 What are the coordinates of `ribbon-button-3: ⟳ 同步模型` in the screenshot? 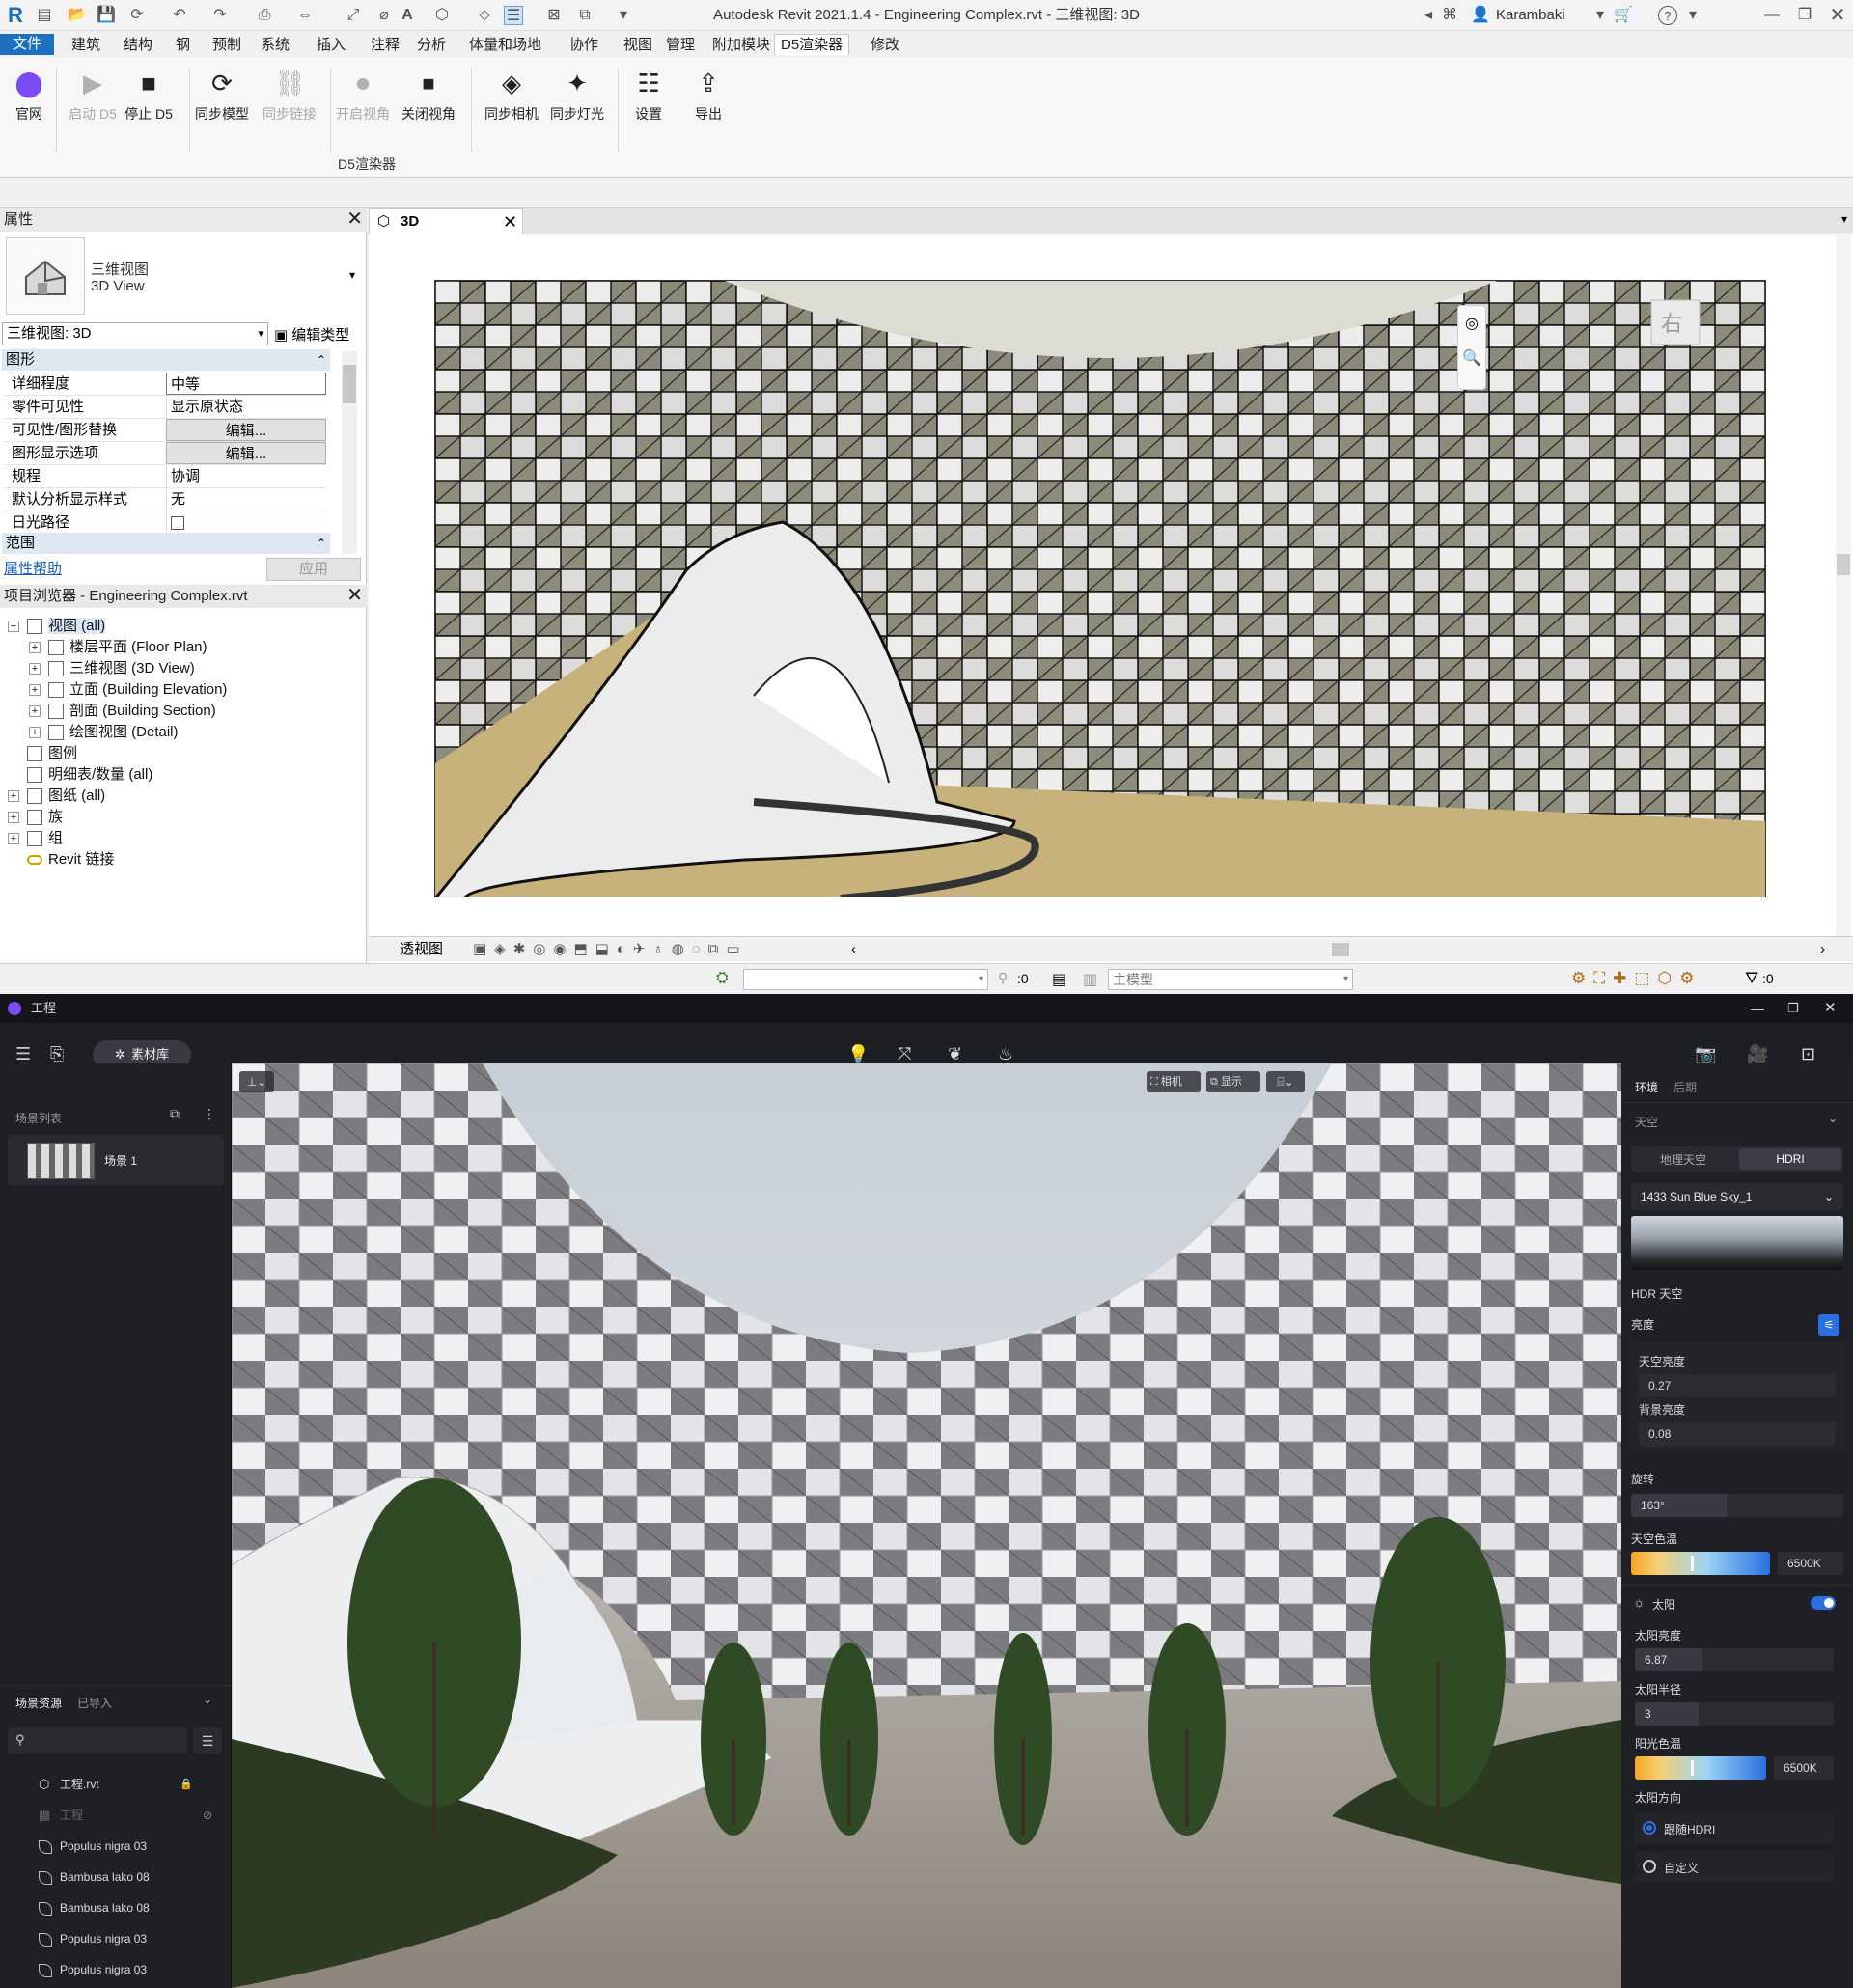 It's located at (222, 96).